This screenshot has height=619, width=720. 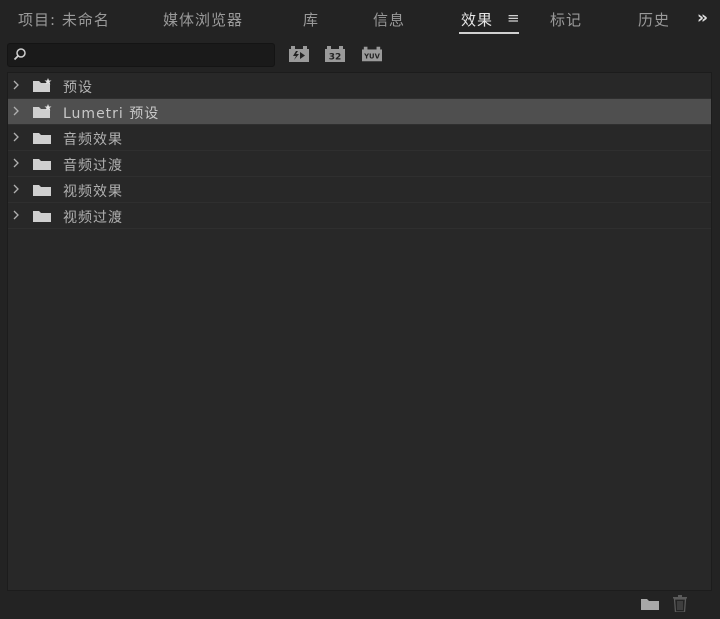 What do you see at coordinates (93, 140) in the screenshot?
I see `tree-item-label: 音频效果` at bounding box center [93, 140].